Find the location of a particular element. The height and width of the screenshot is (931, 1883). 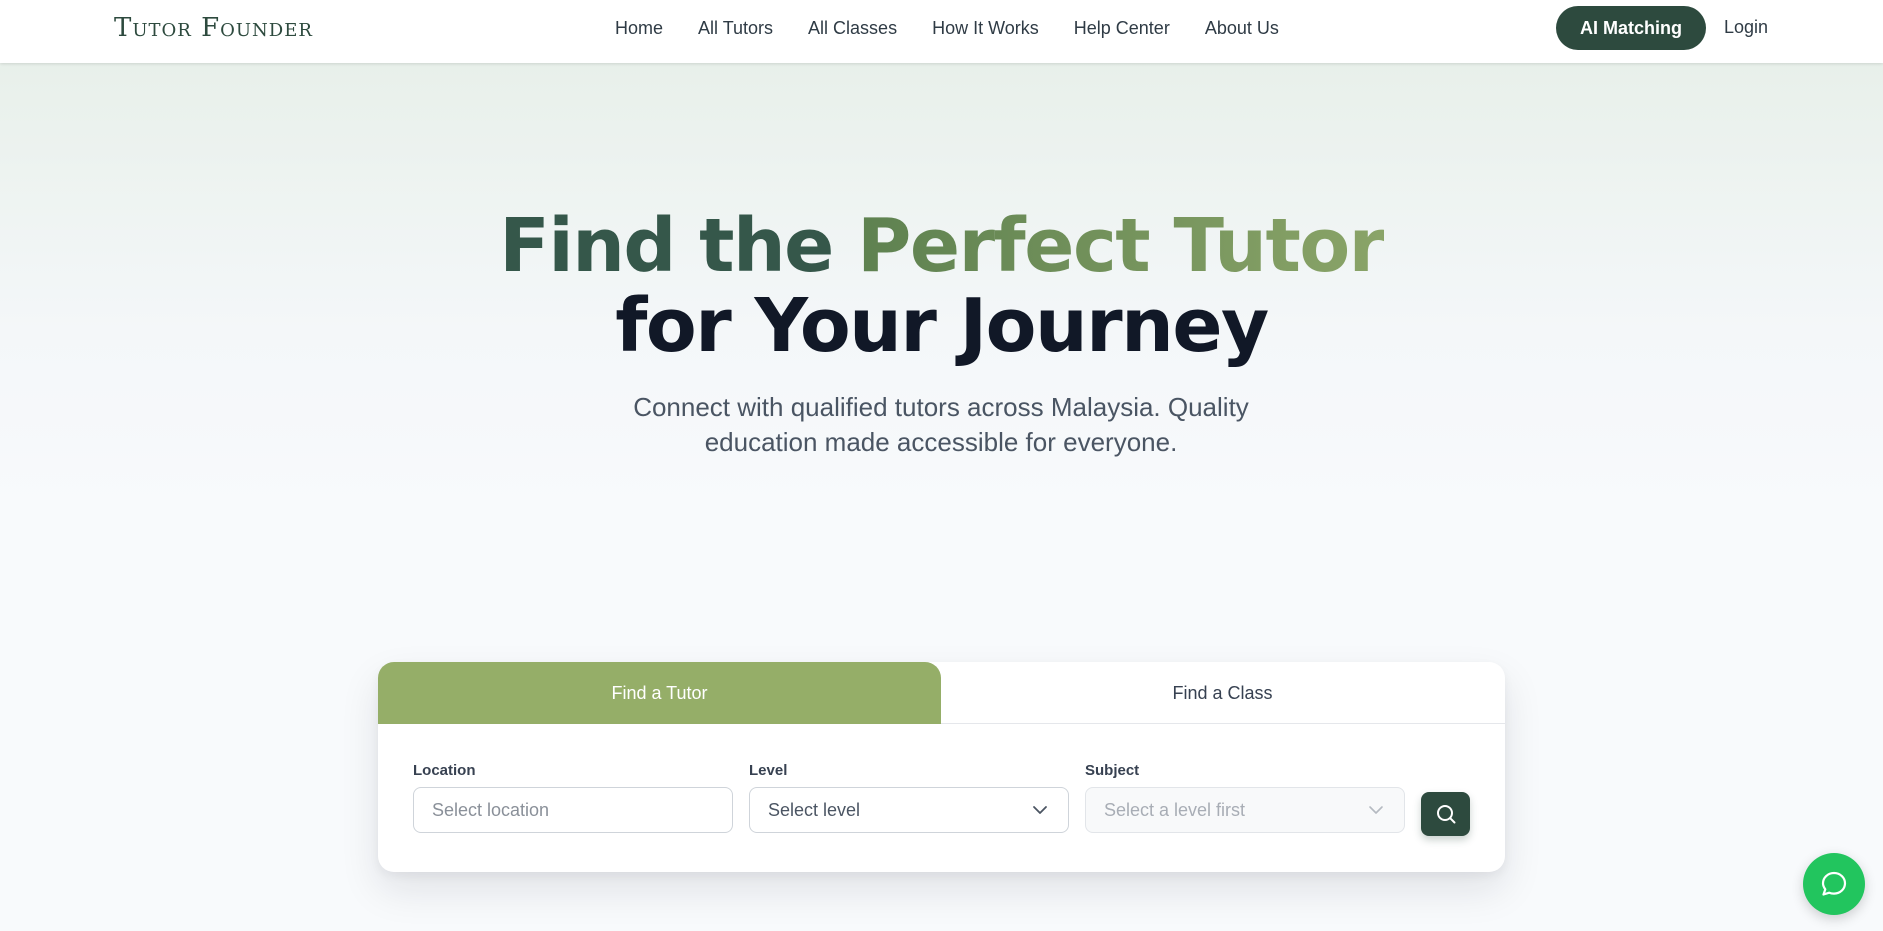

hero-title-part1: Find the is located at coordinates (678, 246).